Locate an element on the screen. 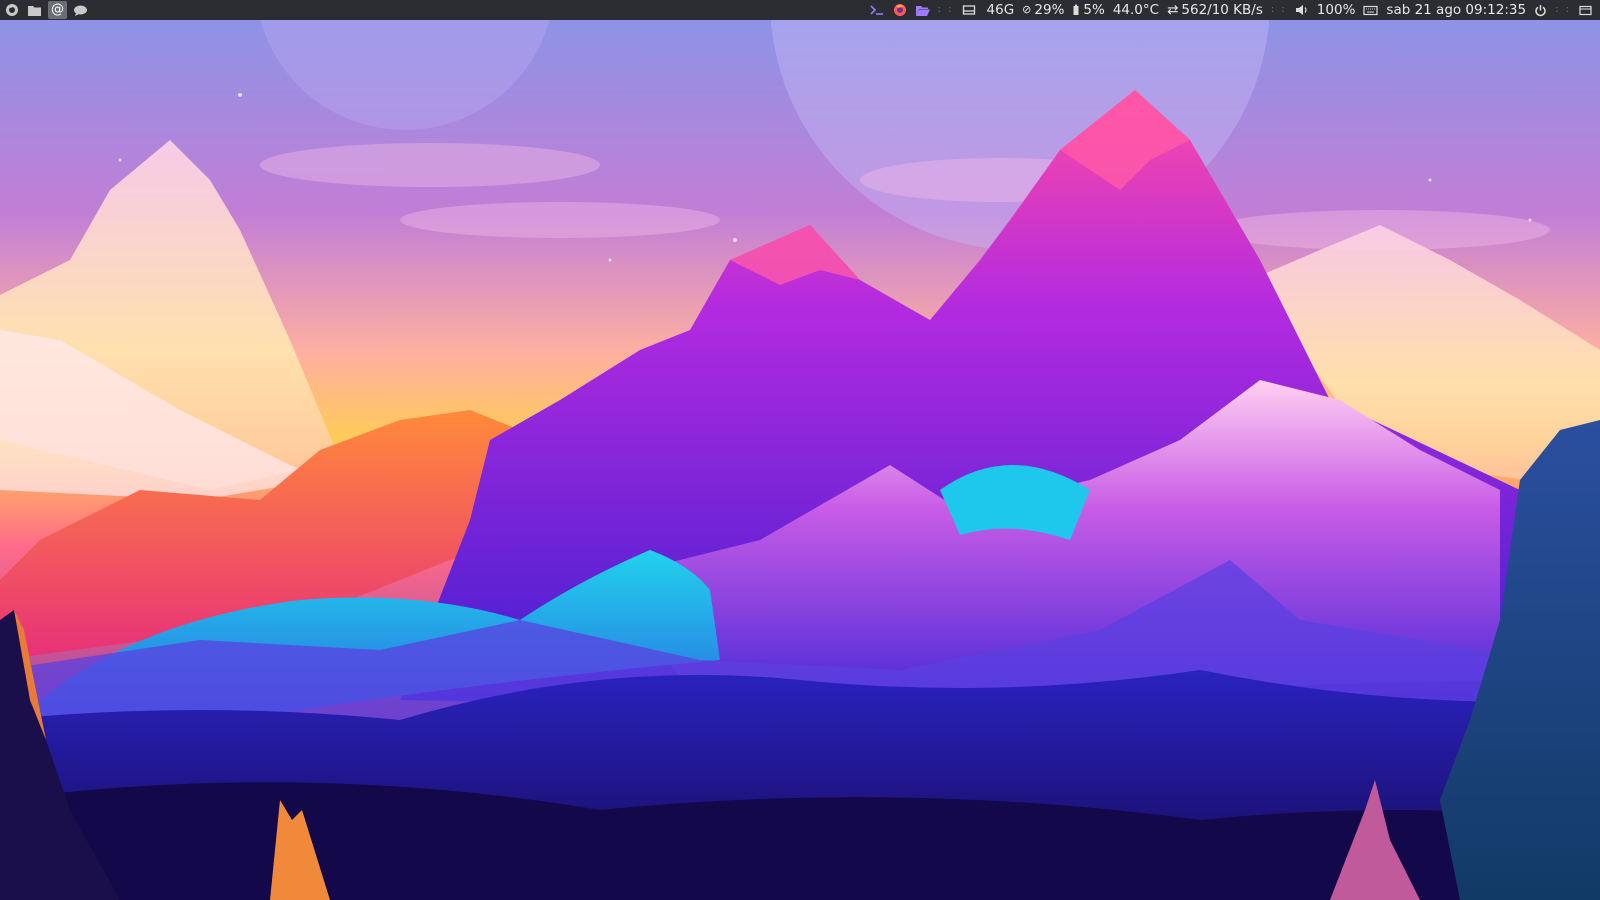 The height and width of the screenshot is (900, 1600). chat-bubble-icon is located at coordinates (80, 10).